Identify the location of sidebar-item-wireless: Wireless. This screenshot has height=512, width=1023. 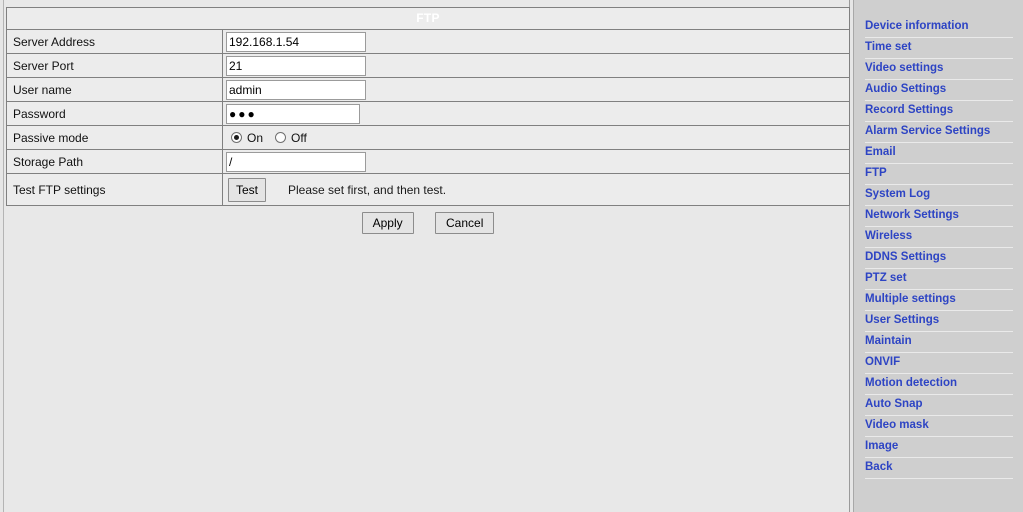
(938, 238).